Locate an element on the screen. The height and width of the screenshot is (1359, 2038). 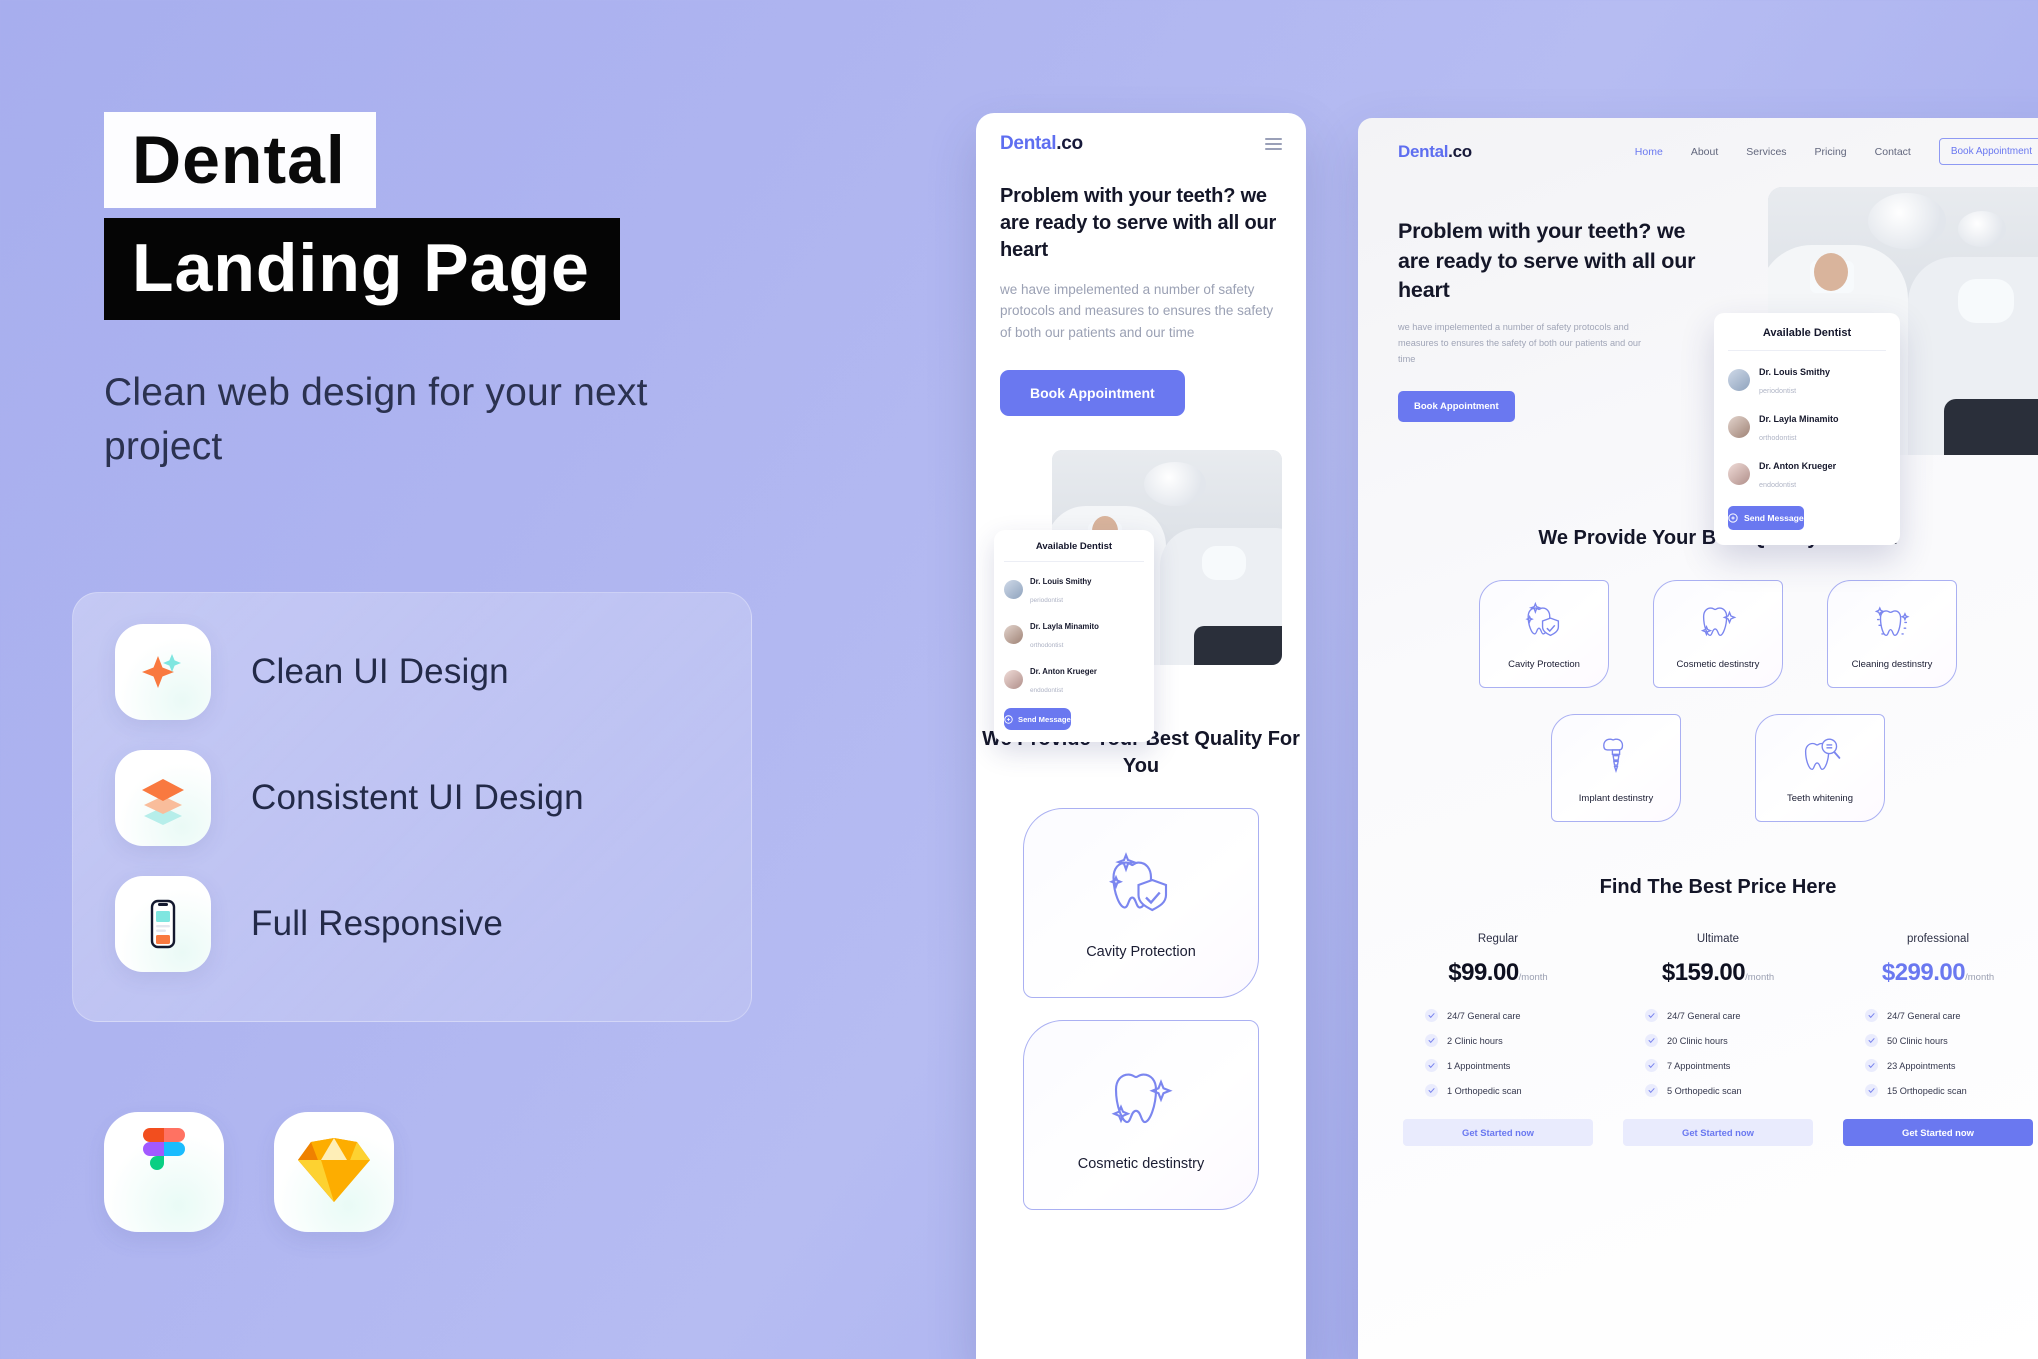
service-card-cavity-protection: Cavity Protection is located at coordinates (1544, 634).